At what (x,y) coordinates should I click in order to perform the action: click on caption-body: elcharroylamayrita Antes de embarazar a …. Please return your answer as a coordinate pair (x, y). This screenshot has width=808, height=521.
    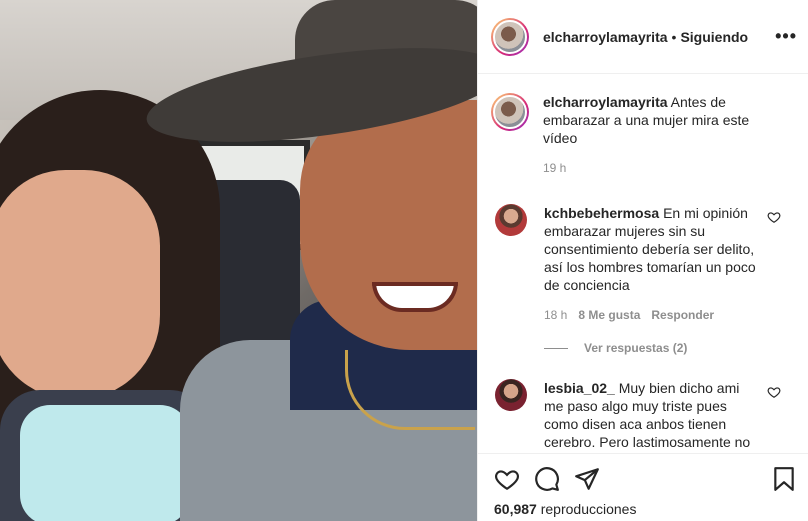
    Looking at the image, I should click on (653, 135).